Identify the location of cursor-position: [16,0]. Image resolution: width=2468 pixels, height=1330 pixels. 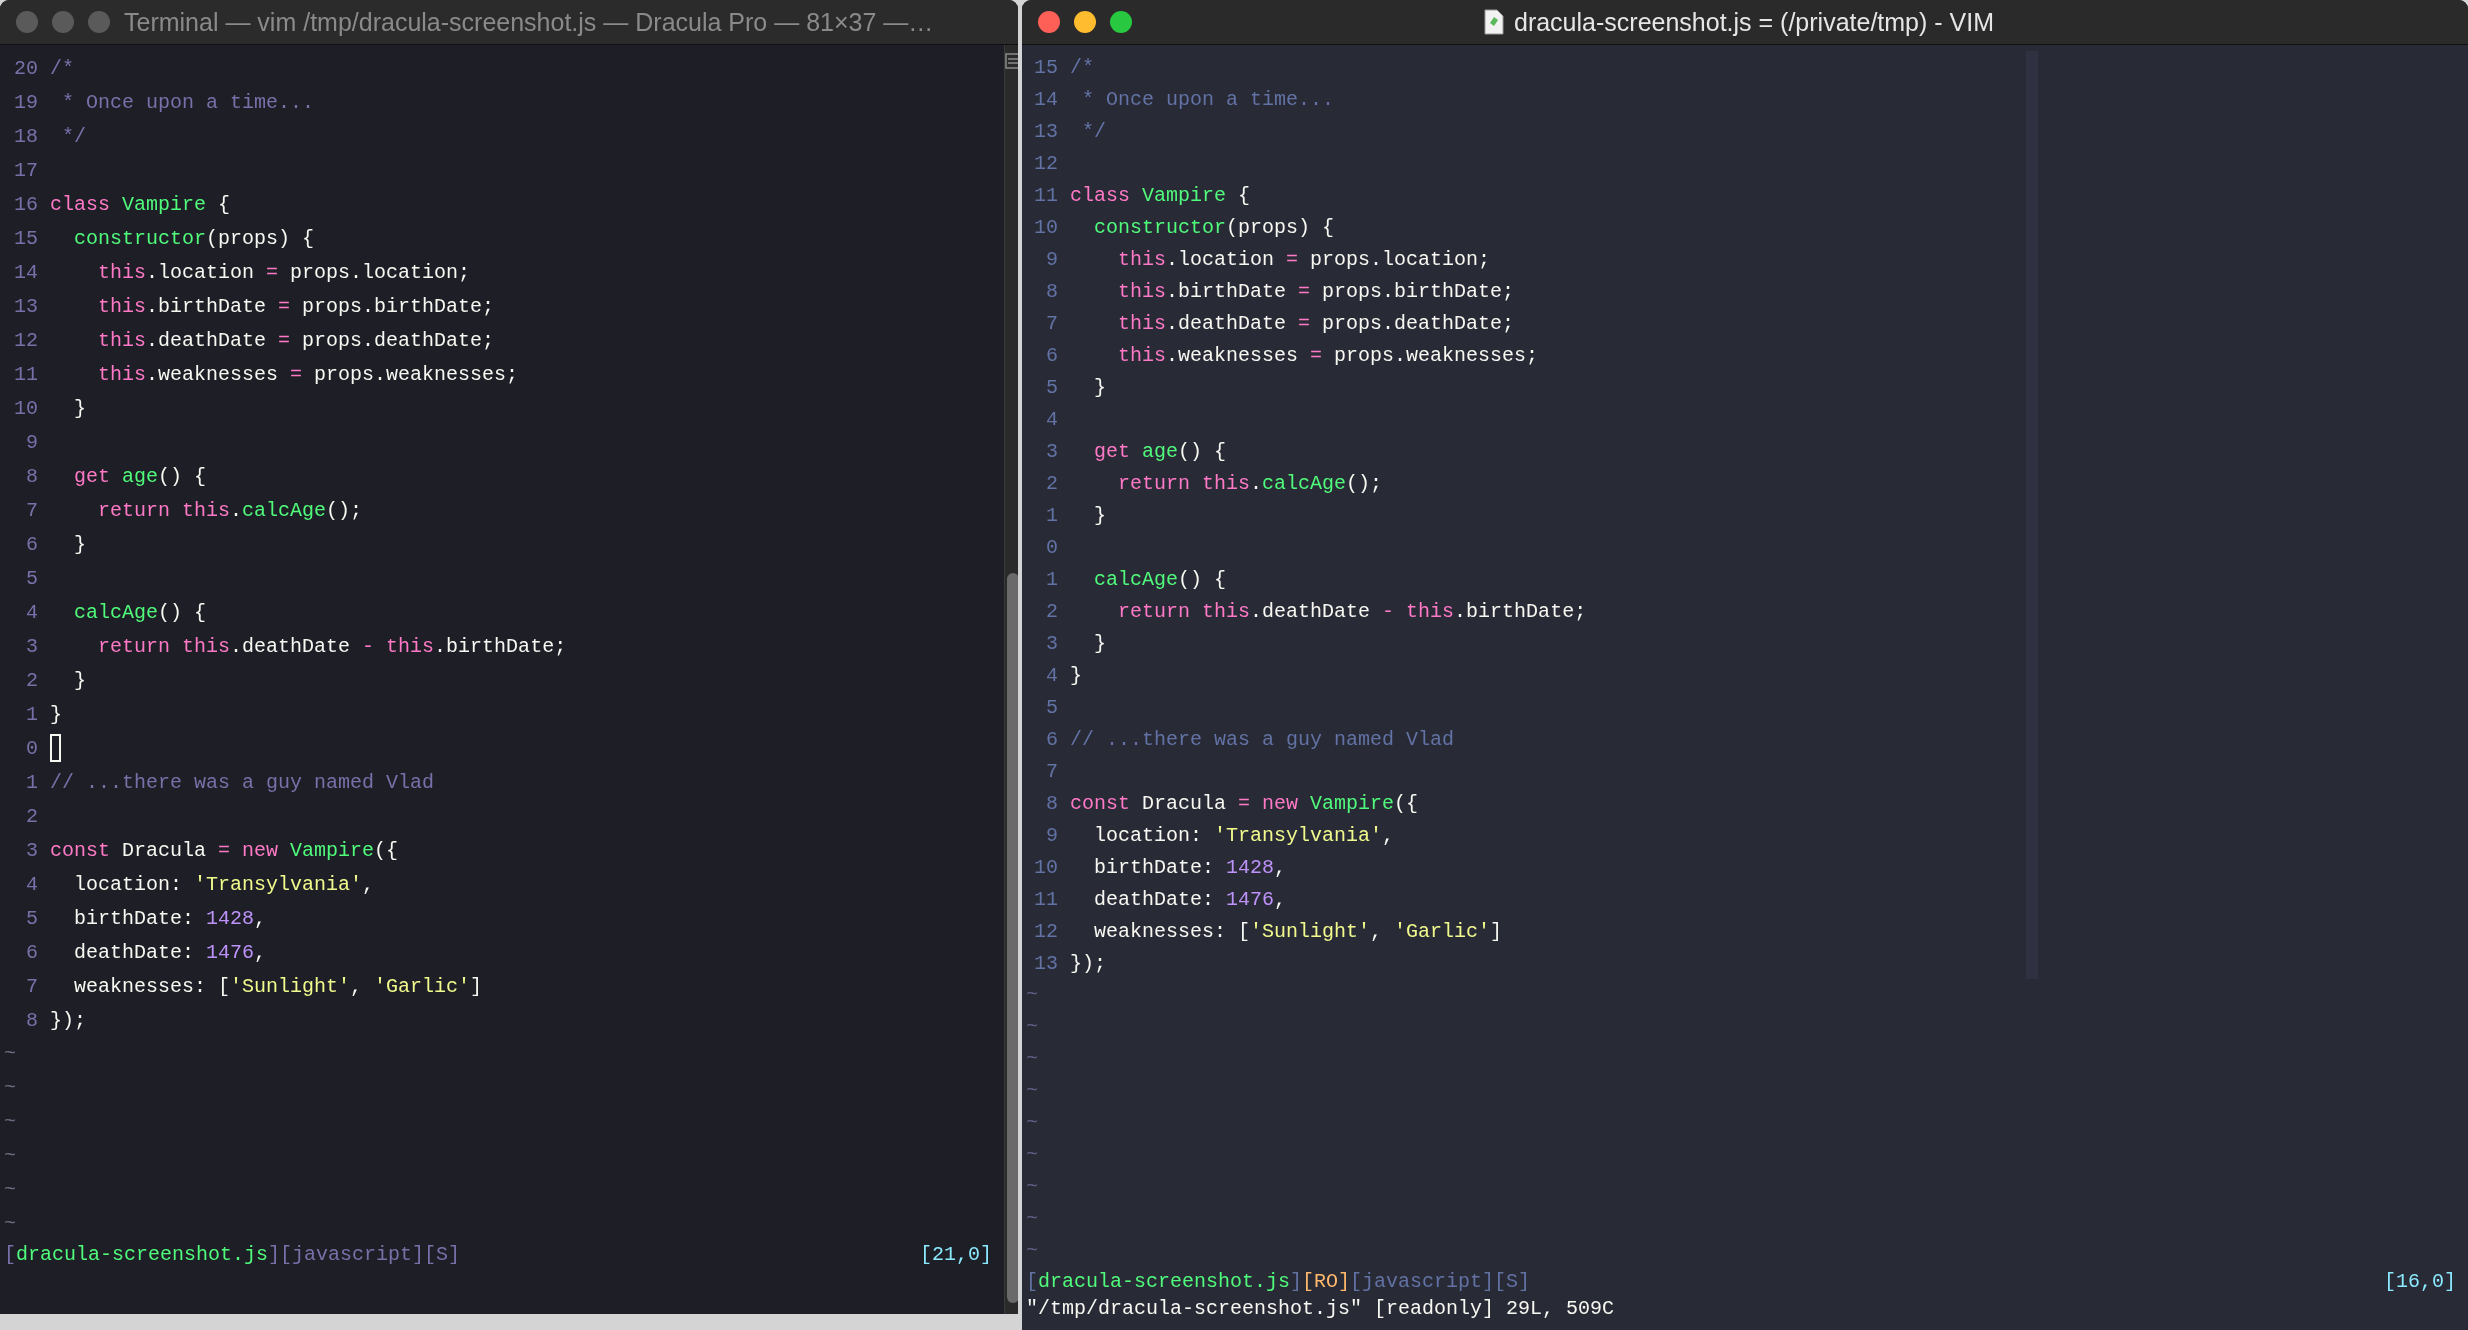
(2420, 1282).